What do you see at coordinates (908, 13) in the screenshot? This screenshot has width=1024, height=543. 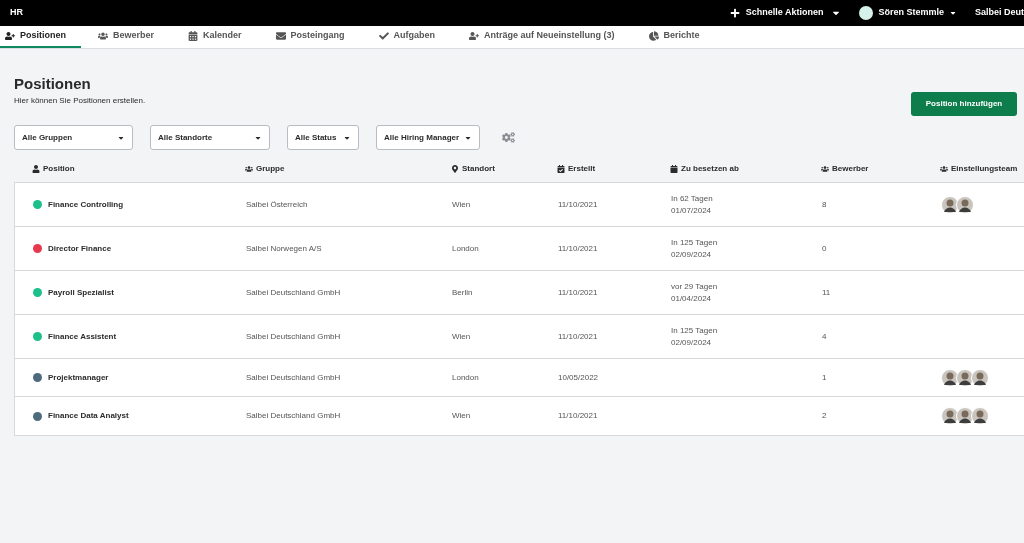 I see `user-menu: Sören Stemmle` at bounding box center [908, 13].